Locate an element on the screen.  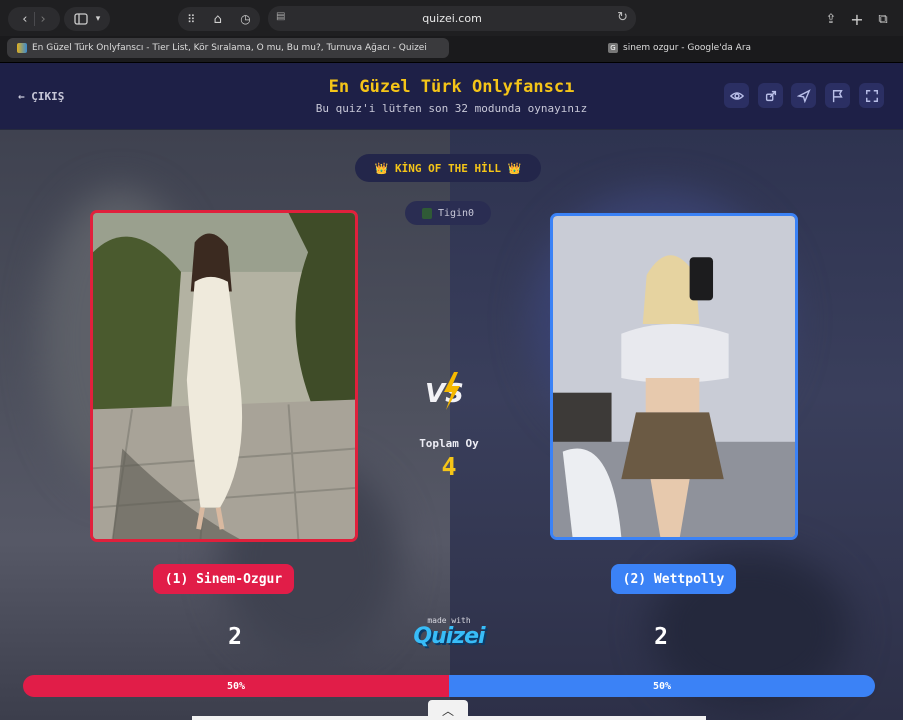
quizei-logo: Quizei is located at coordinates (449, 638).